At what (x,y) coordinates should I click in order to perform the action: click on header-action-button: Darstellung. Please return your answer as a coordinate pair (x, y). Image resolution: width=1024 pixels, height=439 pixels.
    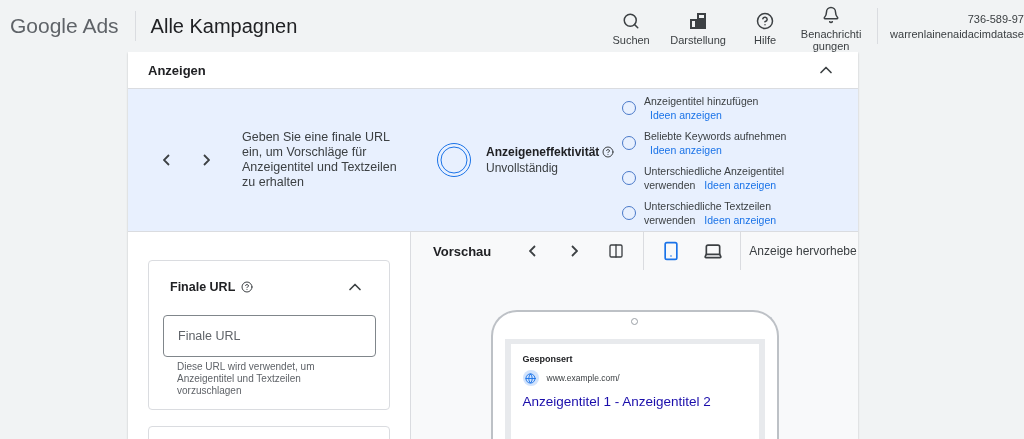
    Looking at the image, I should click on (698, 29).